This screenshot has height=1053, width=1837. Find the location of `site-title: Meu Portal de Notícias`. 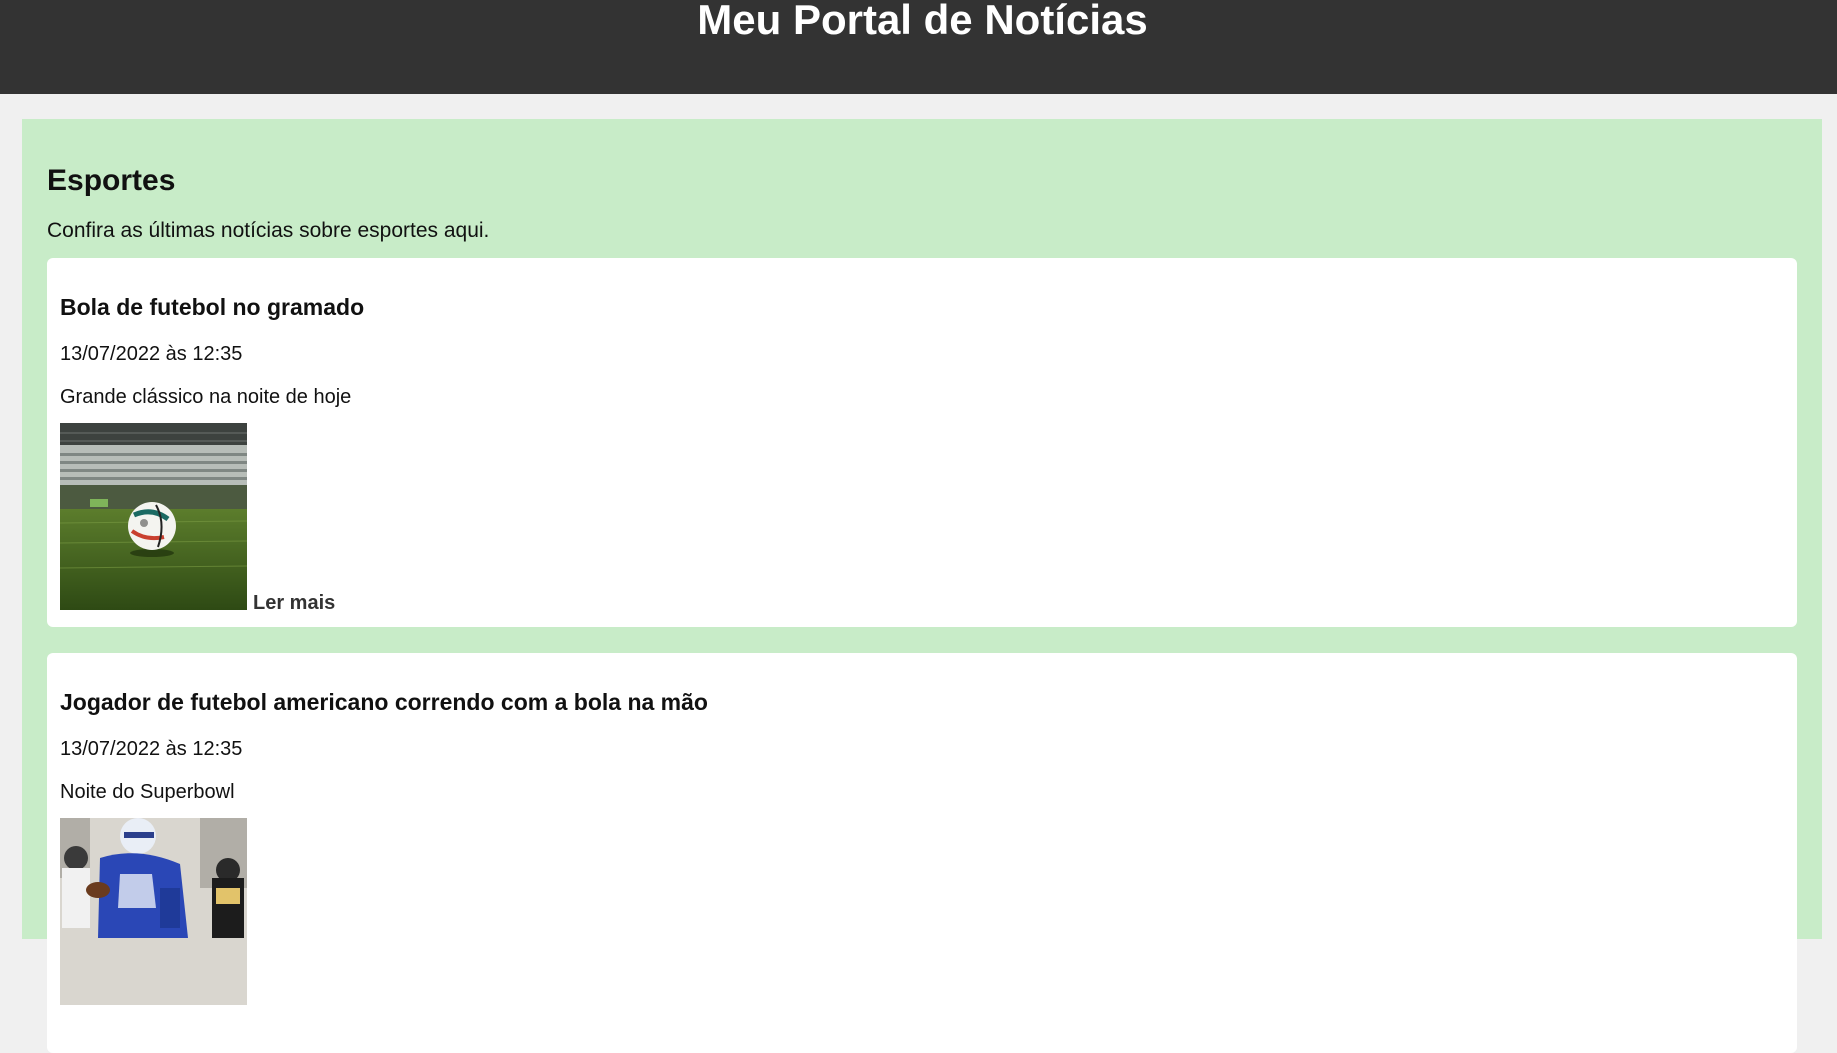

site-title: Meu Portal de Notícias is located at coordinates (922, 21).